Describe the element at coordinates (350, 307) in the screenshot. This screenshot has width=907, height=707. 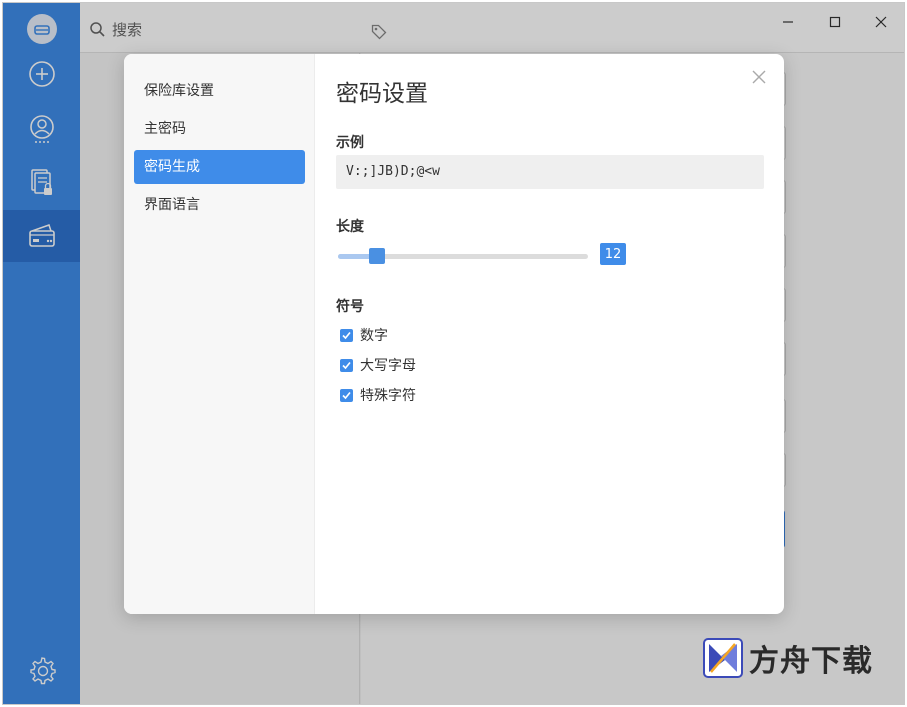
I see `symbols-label: 符号` at that location.